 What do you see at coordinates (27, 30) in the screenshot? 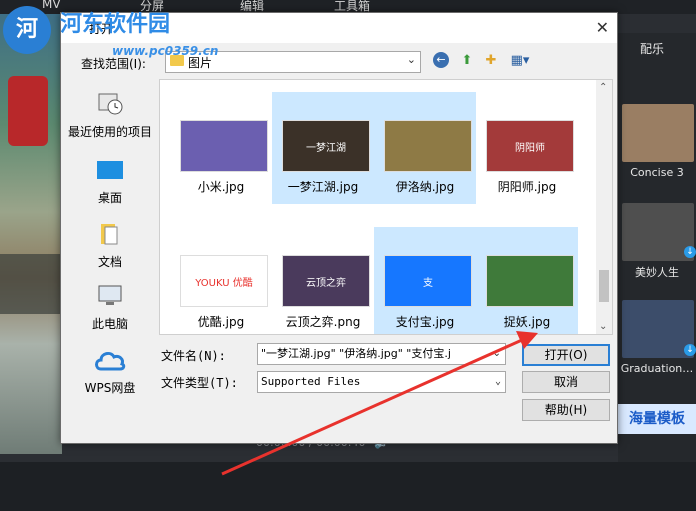
I see `watermark-logo: 河` at bounding box center [27, 30].